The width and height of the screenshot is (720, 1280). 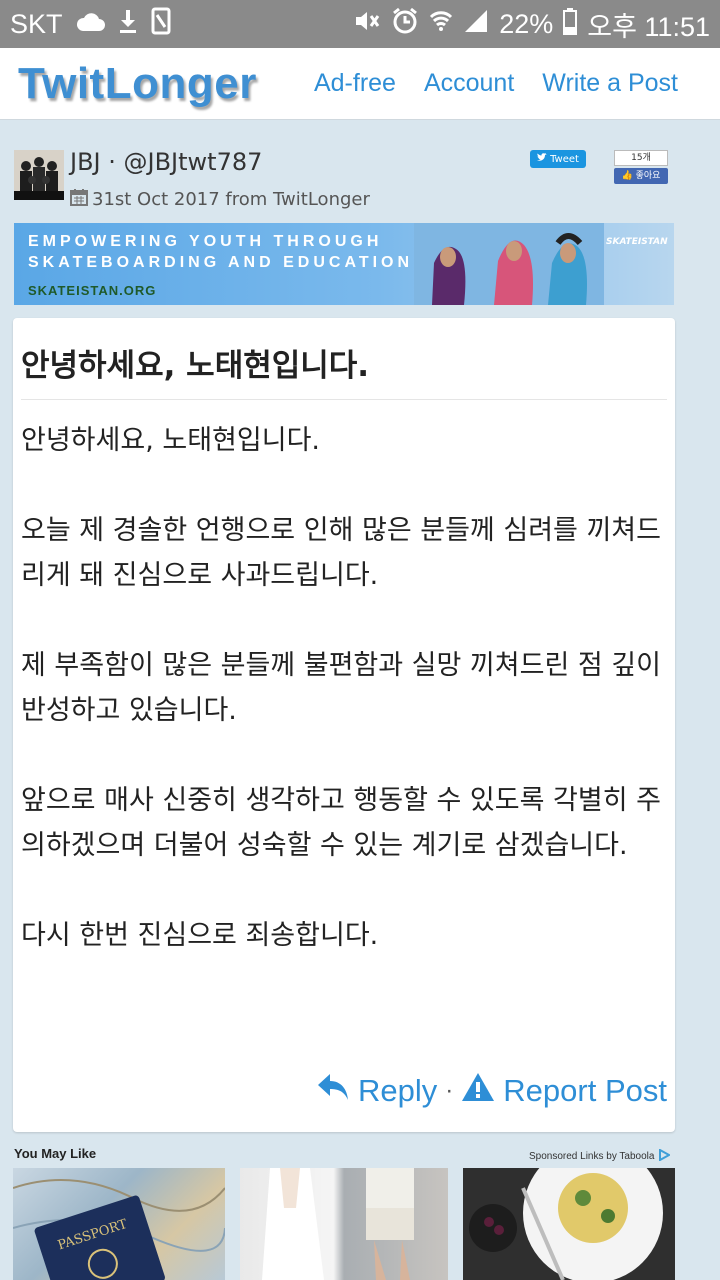 I want to click on post-title: 안녕하세요, 노태현입니다., so click(x=195, y=366).